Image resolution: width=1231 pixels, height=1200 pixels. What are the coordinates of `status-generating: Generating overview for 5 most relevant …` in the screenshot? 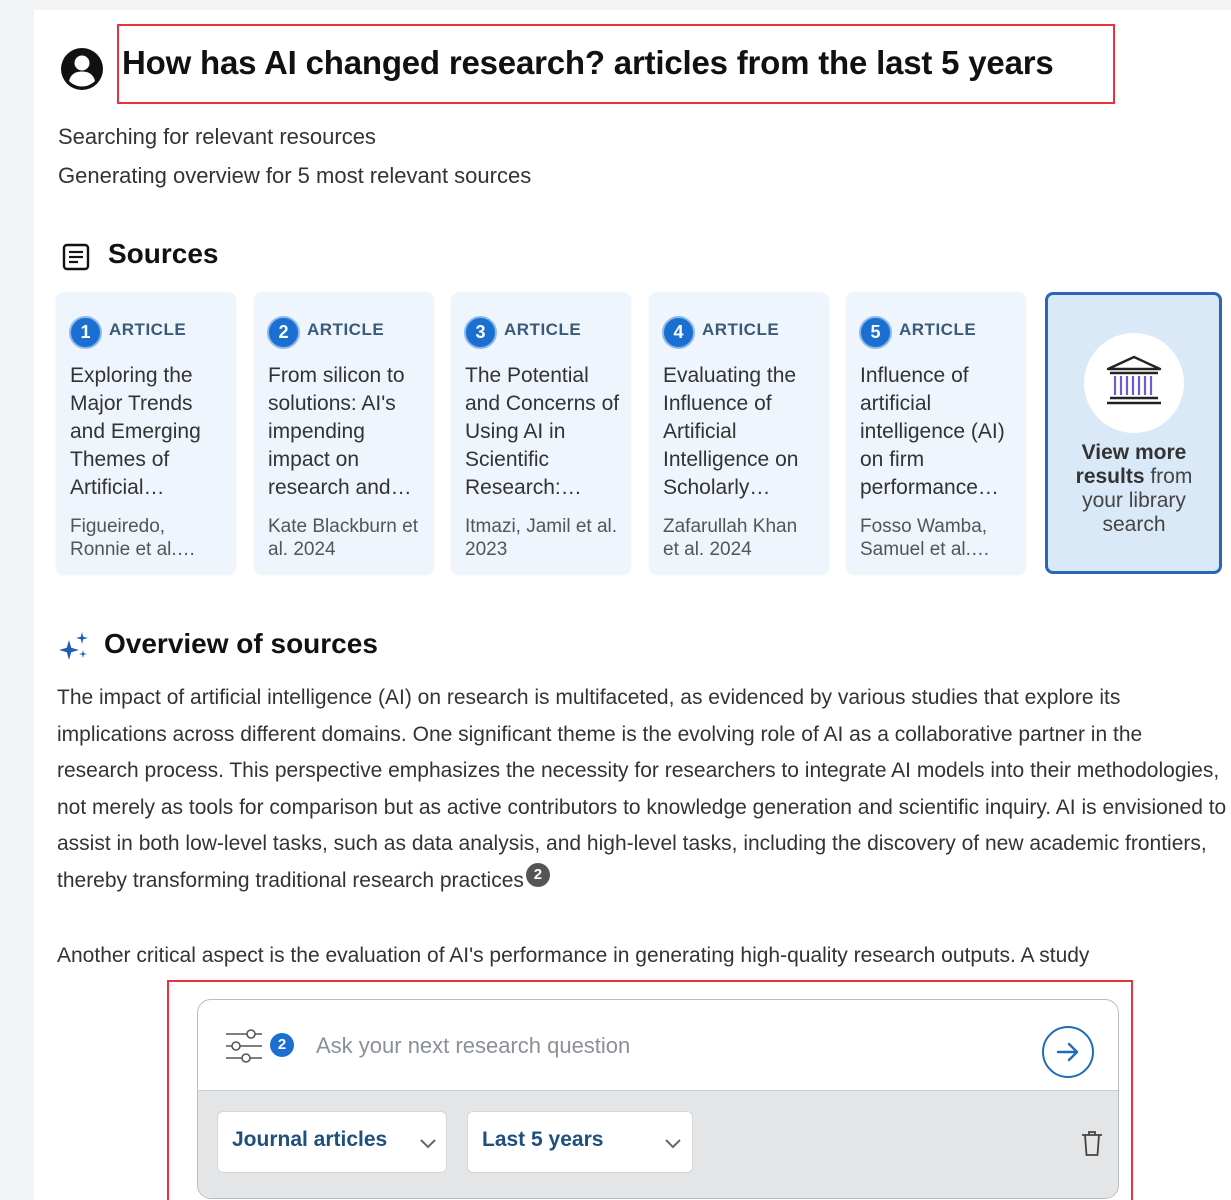 It's located at (295, 175).